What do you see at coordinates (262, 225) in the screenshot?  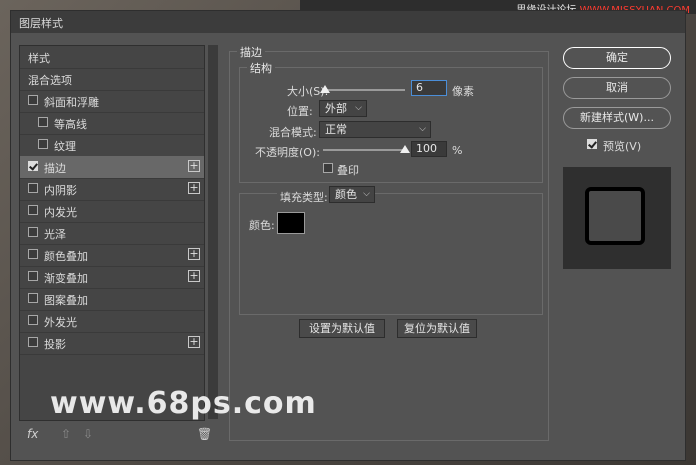 I see `color-label: 颜色:` at bounding box center [262, 225].